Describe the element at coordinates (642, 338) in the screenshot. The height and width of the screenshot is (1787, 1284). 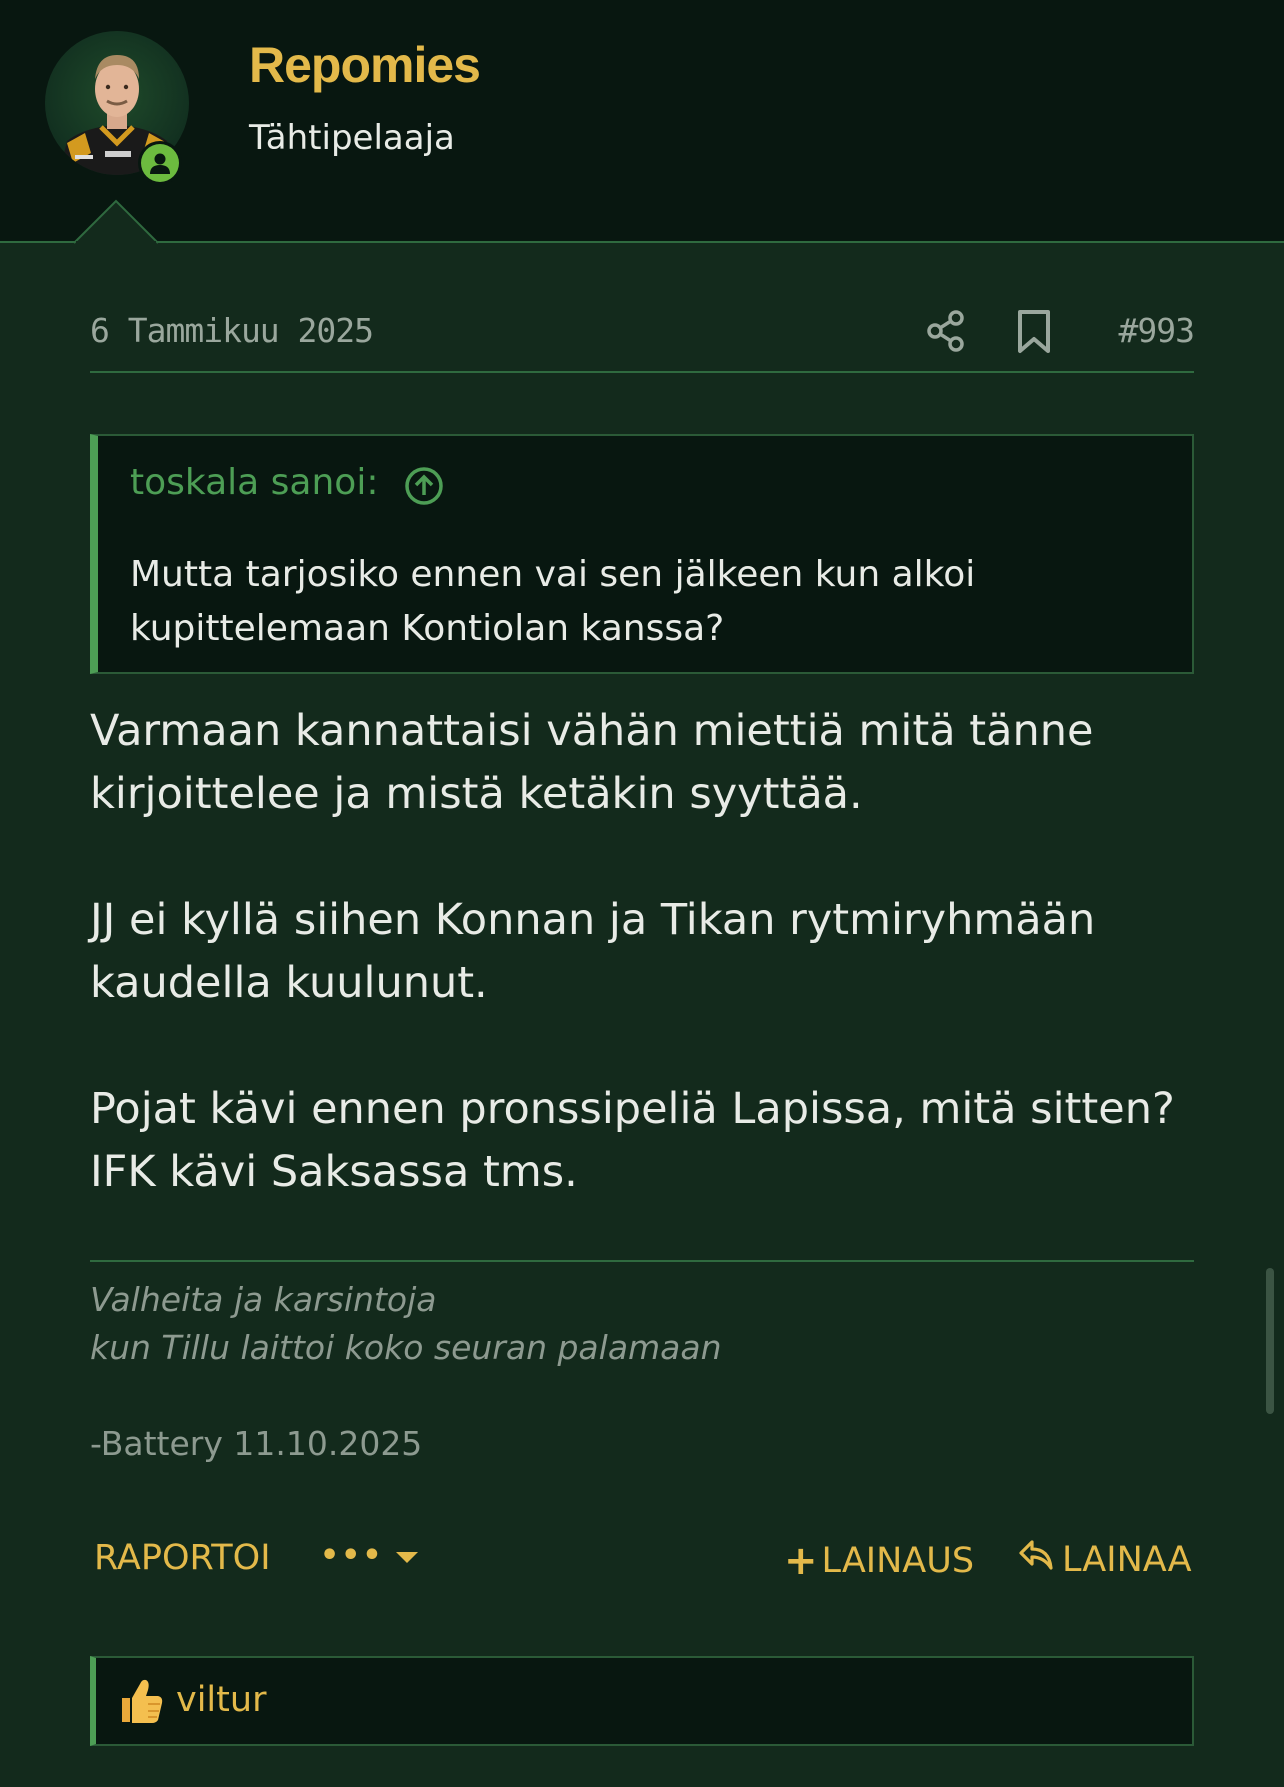
I see `post-meta-bar: 6 Tammikuu 2025 #993` at that location.